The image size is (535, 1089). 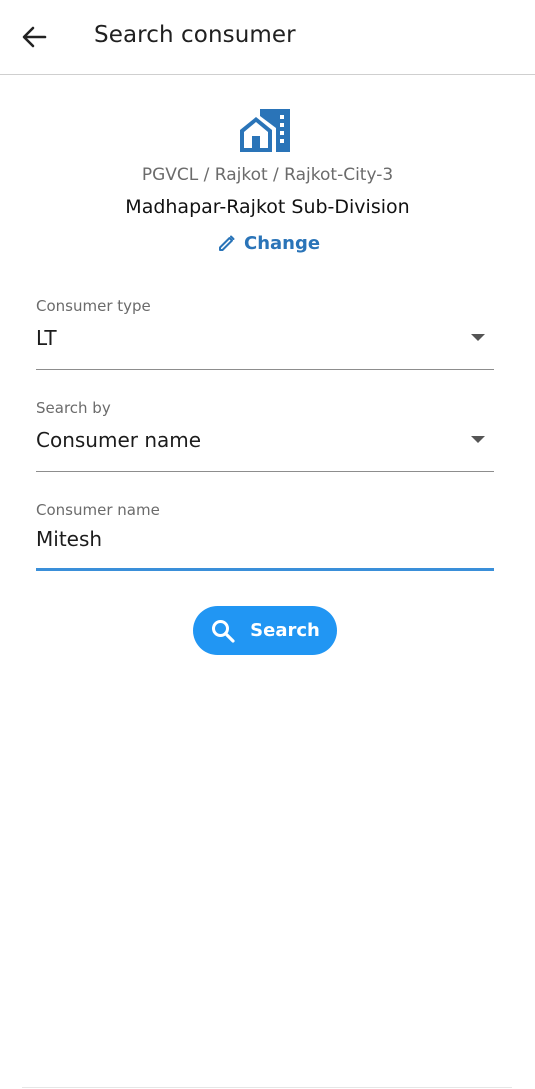 I want to click on subdivision-name: Madhapar-Rajkot Sub-Division, so click(x=267, y=207).